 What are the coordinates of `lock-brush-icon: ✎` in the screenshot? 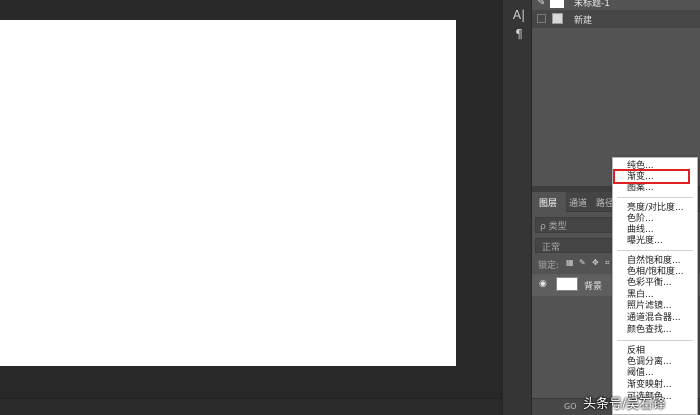 It's located at (583, 263).